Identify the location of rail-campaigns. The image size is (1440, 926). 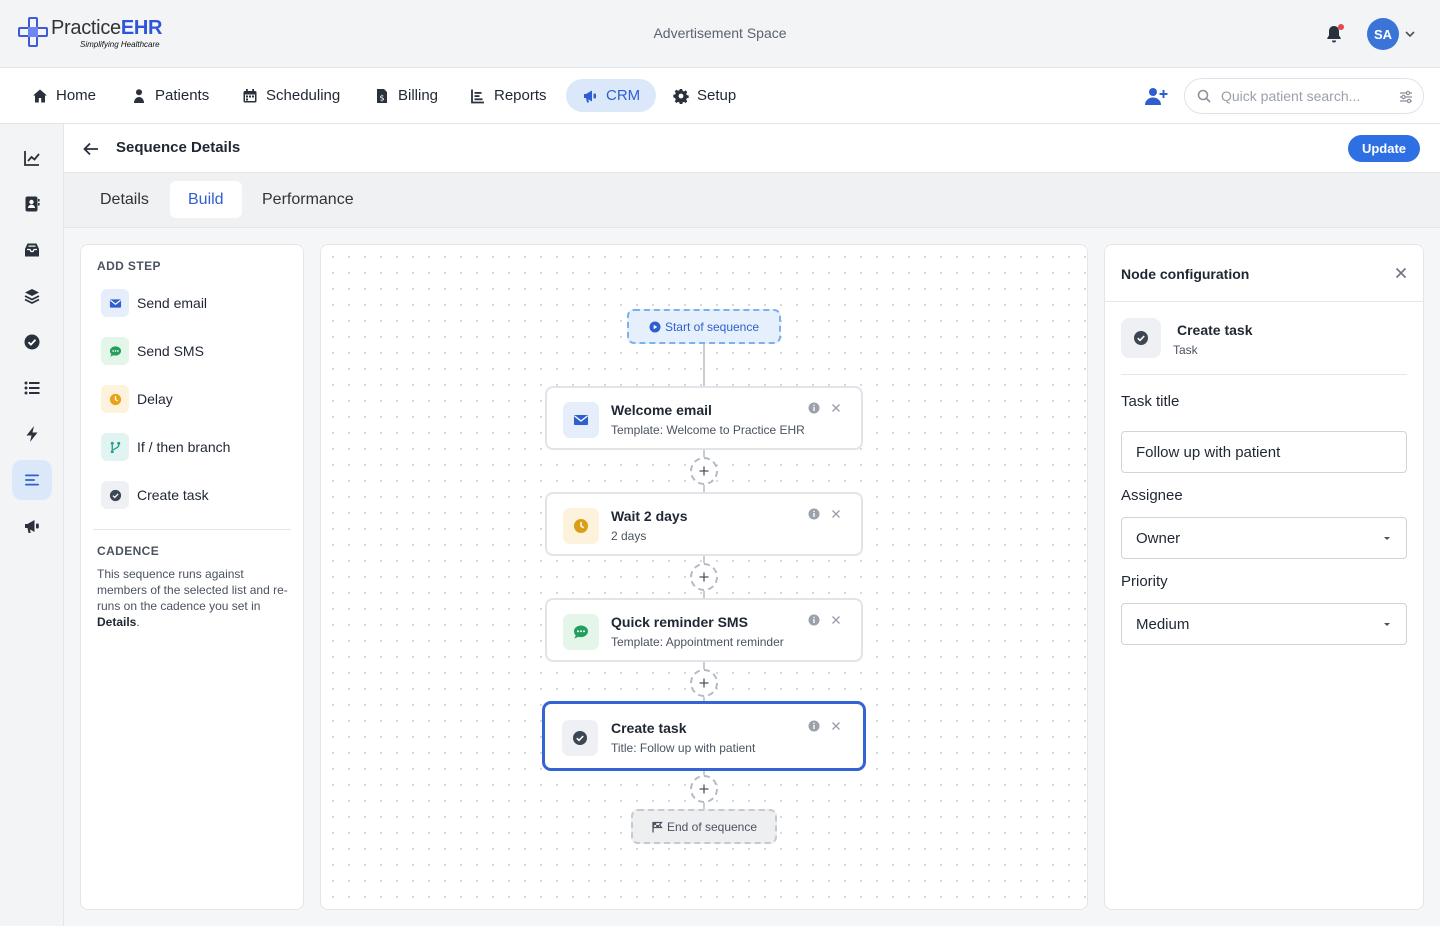
(32, 526).